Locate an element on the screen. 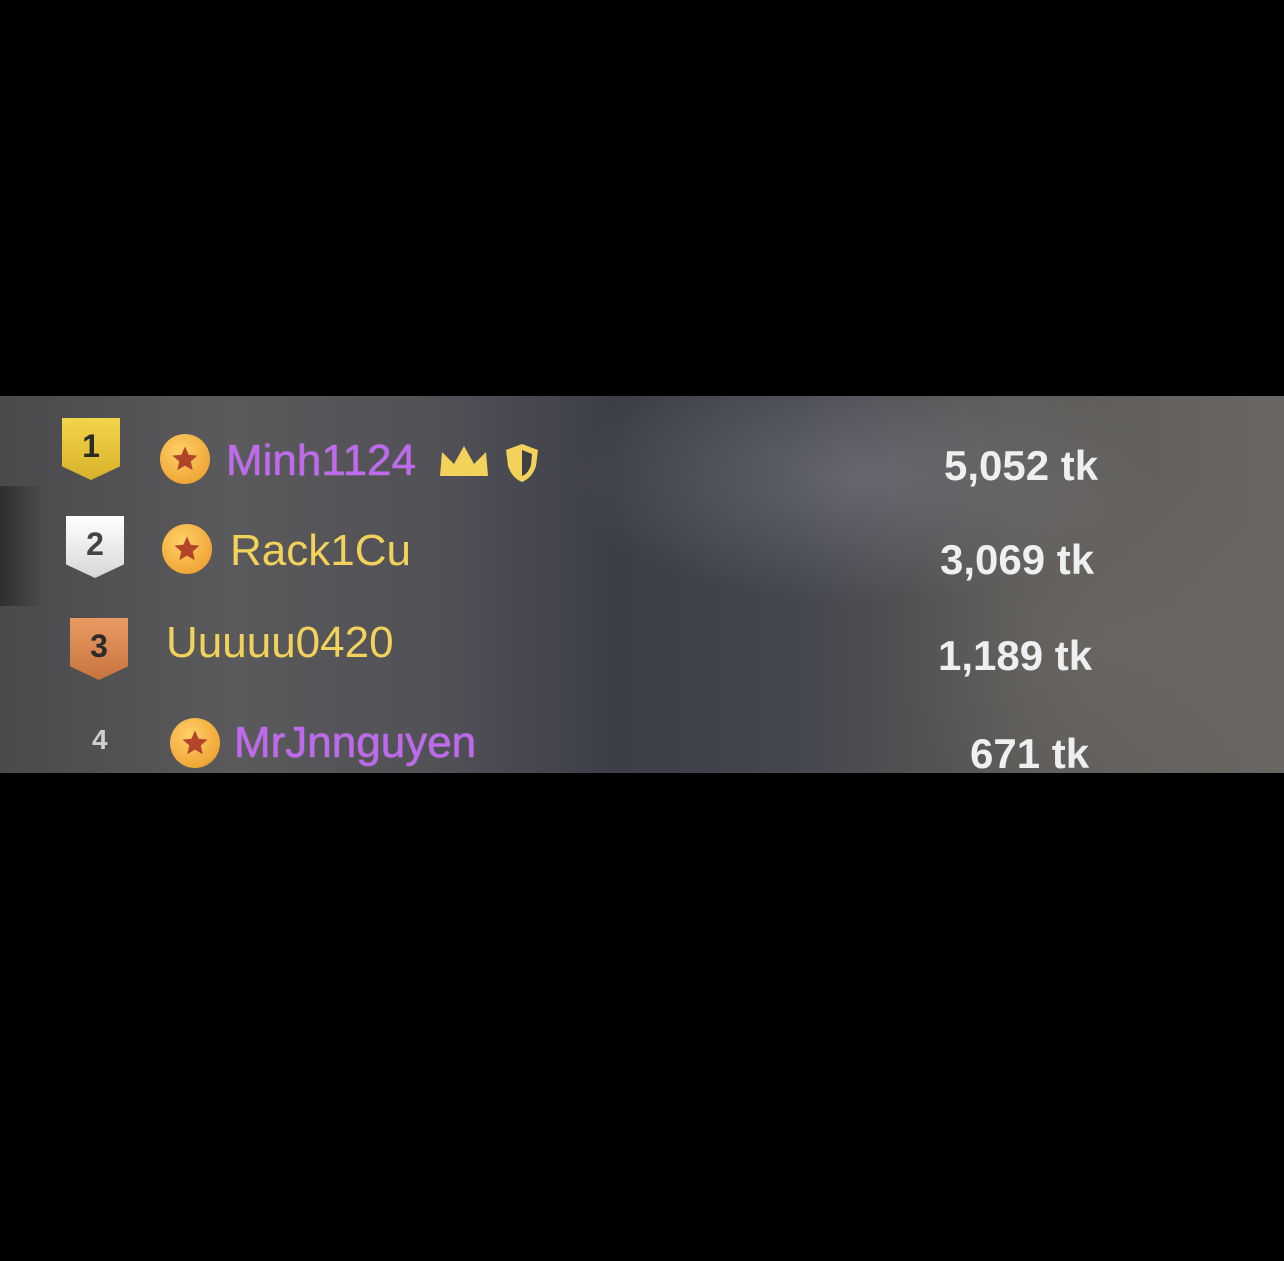  rank-number: 2 is located at coordinates (95, 543).